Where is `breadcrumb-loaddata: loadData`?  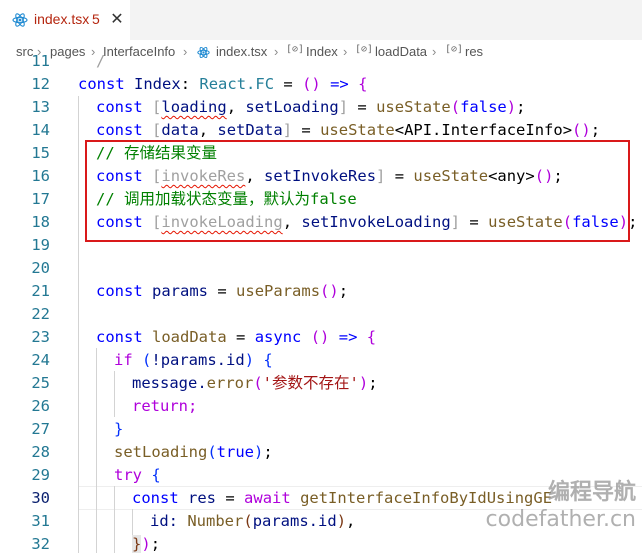 breadcrumb-loaddata: loadData is located at coordinates (401, 51).